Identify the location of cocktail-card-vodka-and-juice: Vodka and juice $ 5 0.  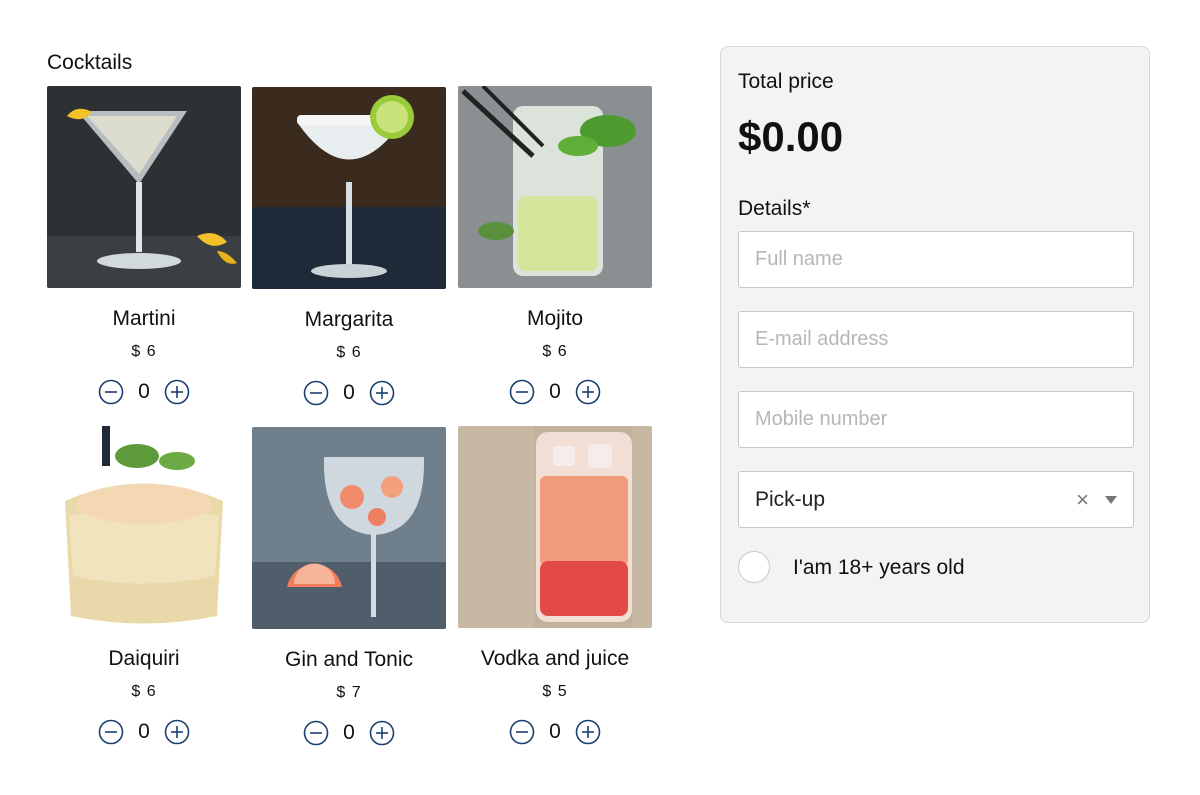
(555, 585).